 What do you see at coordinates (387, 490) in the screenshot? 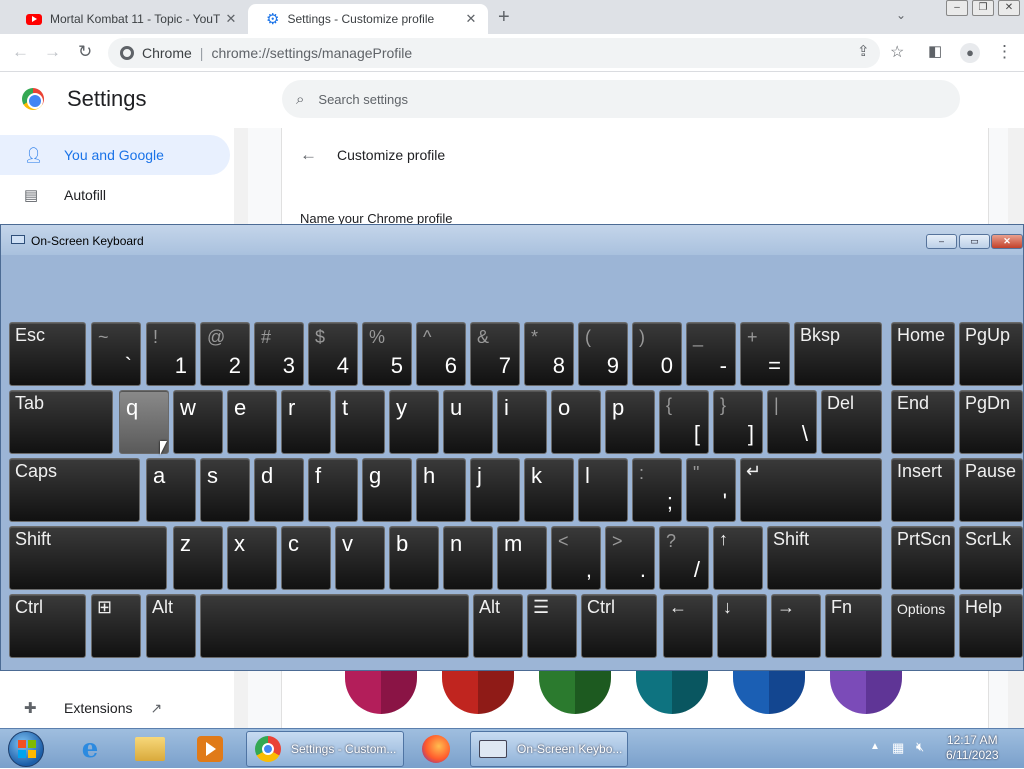
I see `key-g: g` at bounding box center [387, 490].